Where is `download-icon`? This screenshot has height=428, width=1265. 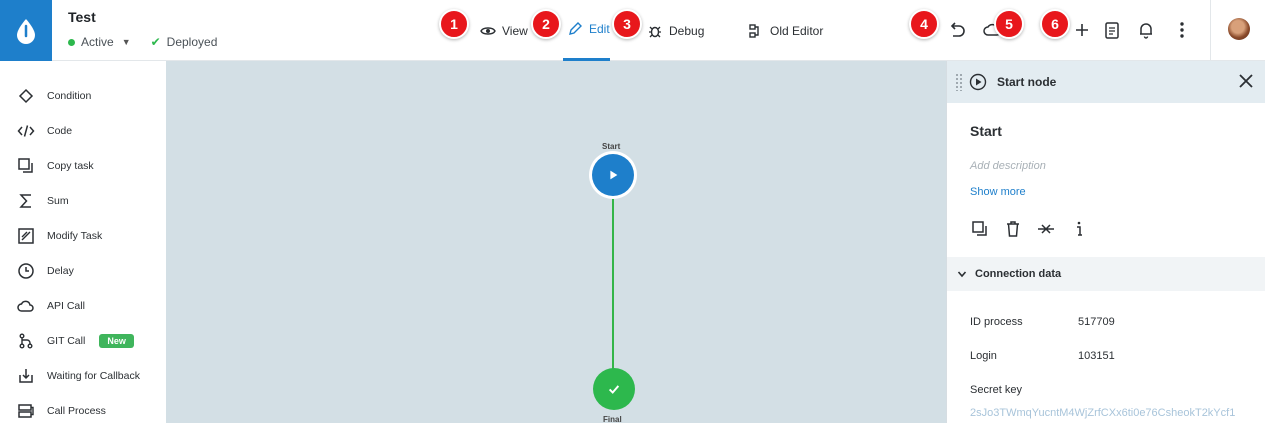
download-icon is located at coordinates (26, 376).